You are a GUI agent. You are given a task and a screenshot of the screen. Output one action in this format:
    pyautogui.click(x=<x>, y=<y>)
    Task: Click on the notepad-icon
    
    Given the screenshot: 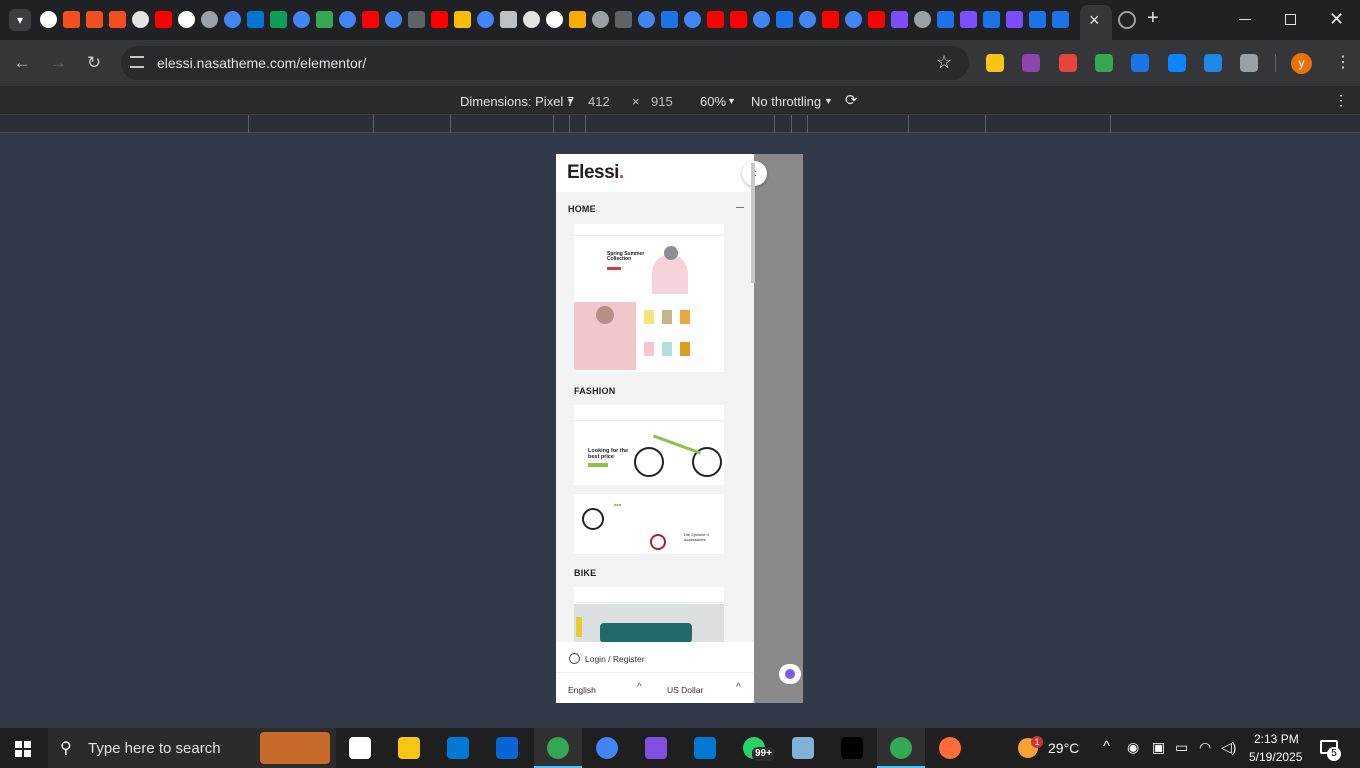 What is the action you would take?
    pyautogui.click(x=803, y=748)
    